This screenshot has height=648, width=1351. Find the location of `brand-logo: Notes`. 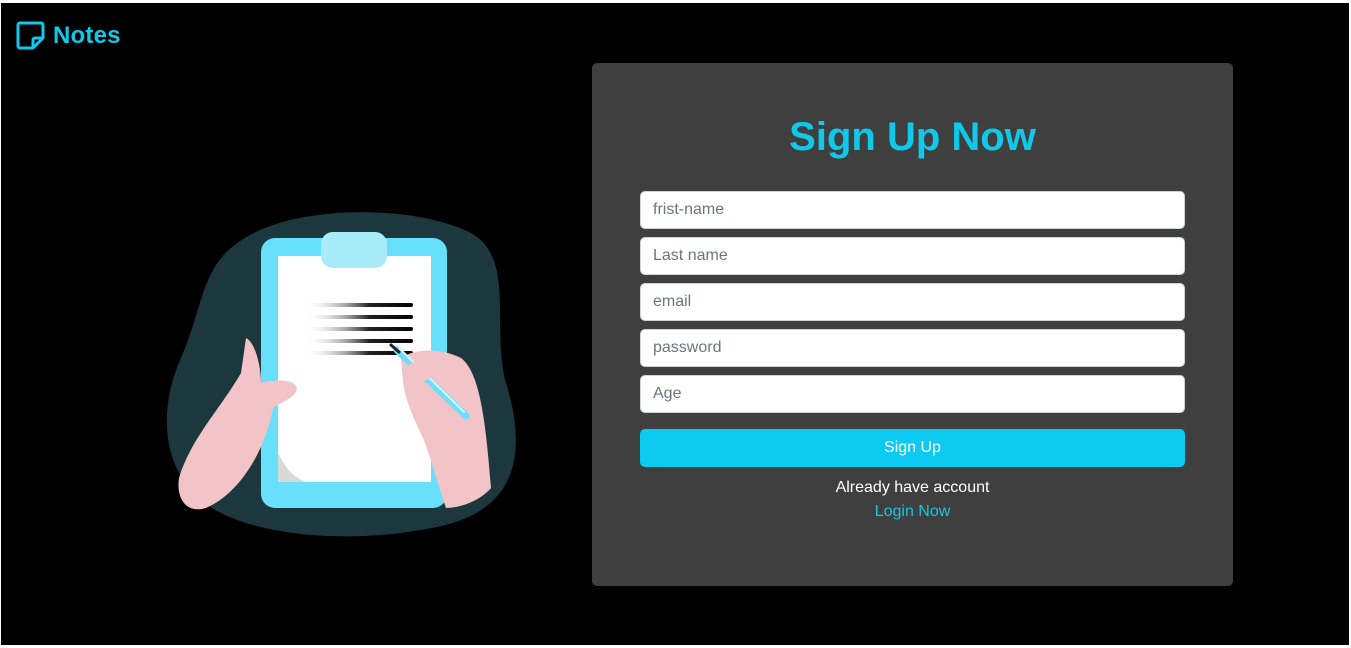

brand-logo: Notes is located at coordinates (68, 35).